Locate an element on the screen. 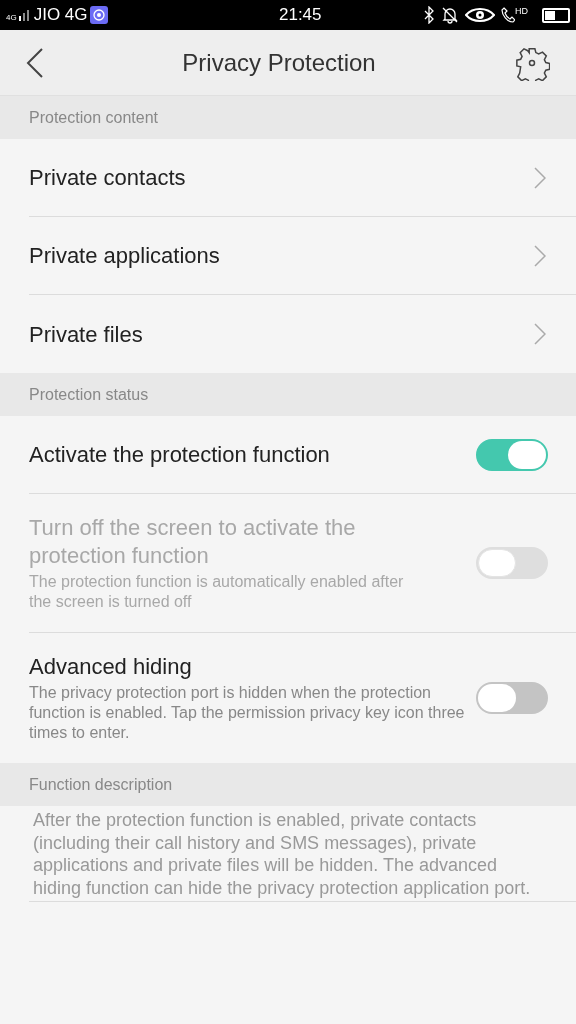 This screenshot has width=576, height=1024. battery-icon is located at coordinates (556, 15).